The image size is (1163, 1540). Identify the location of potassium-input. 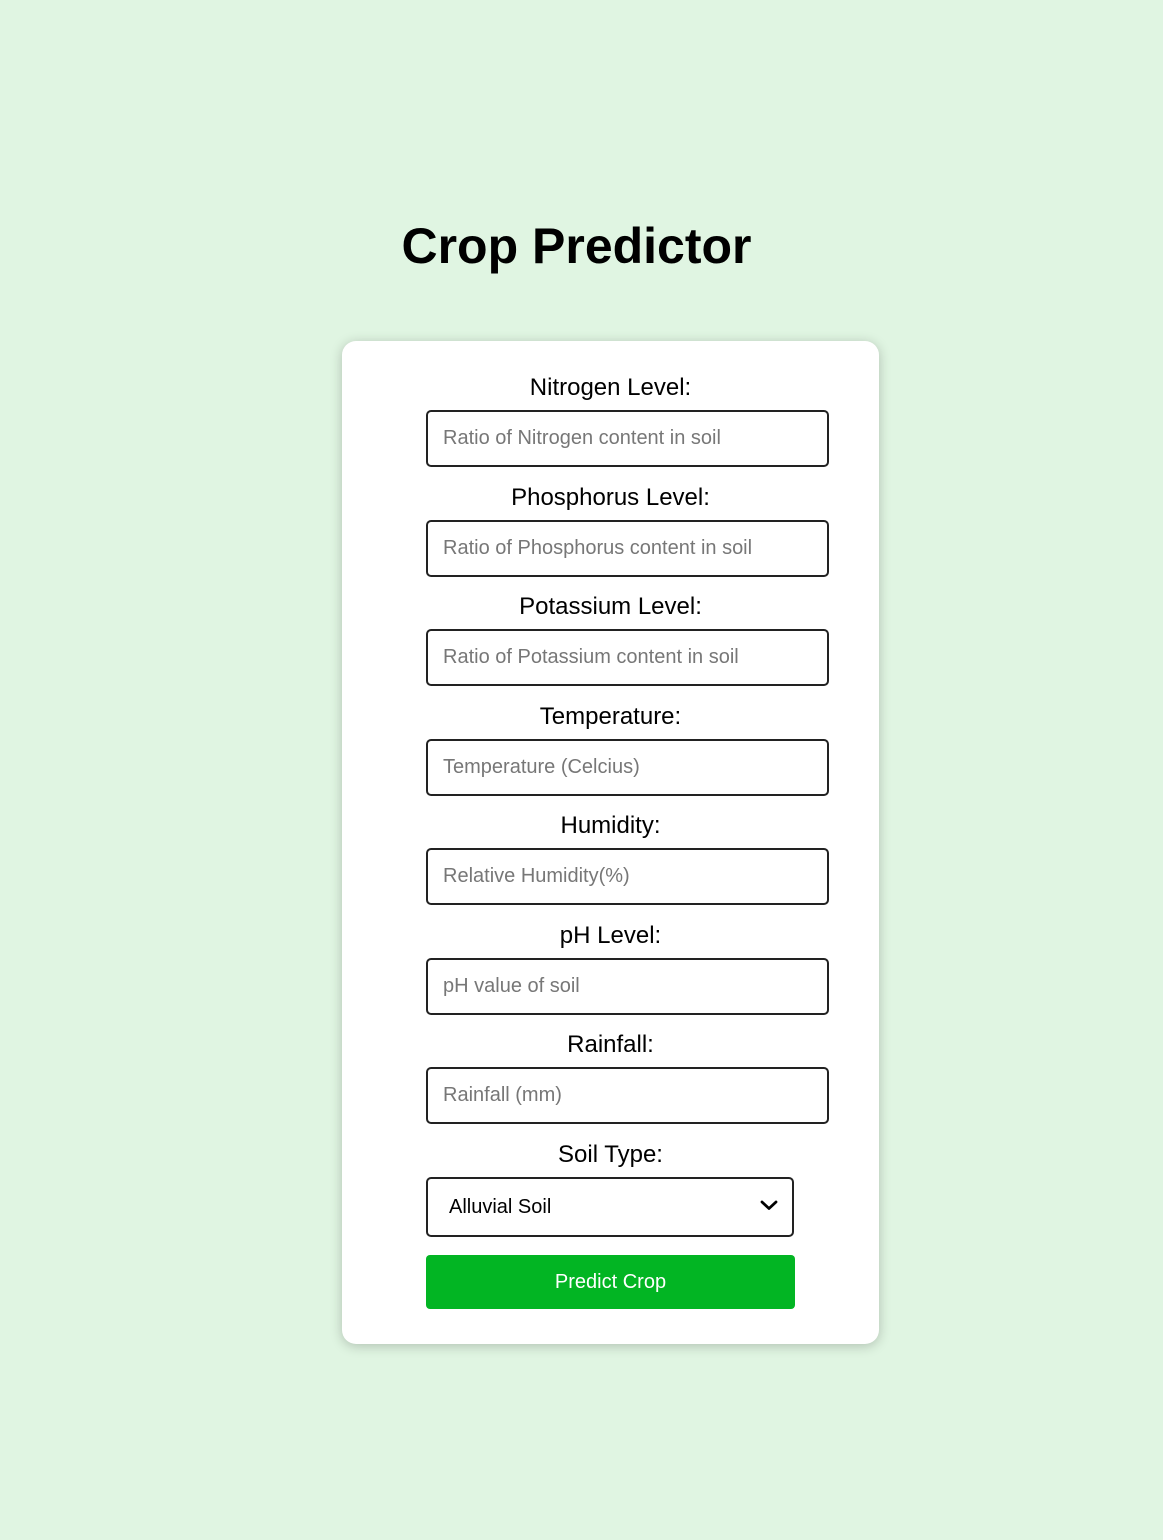
(627, 657).